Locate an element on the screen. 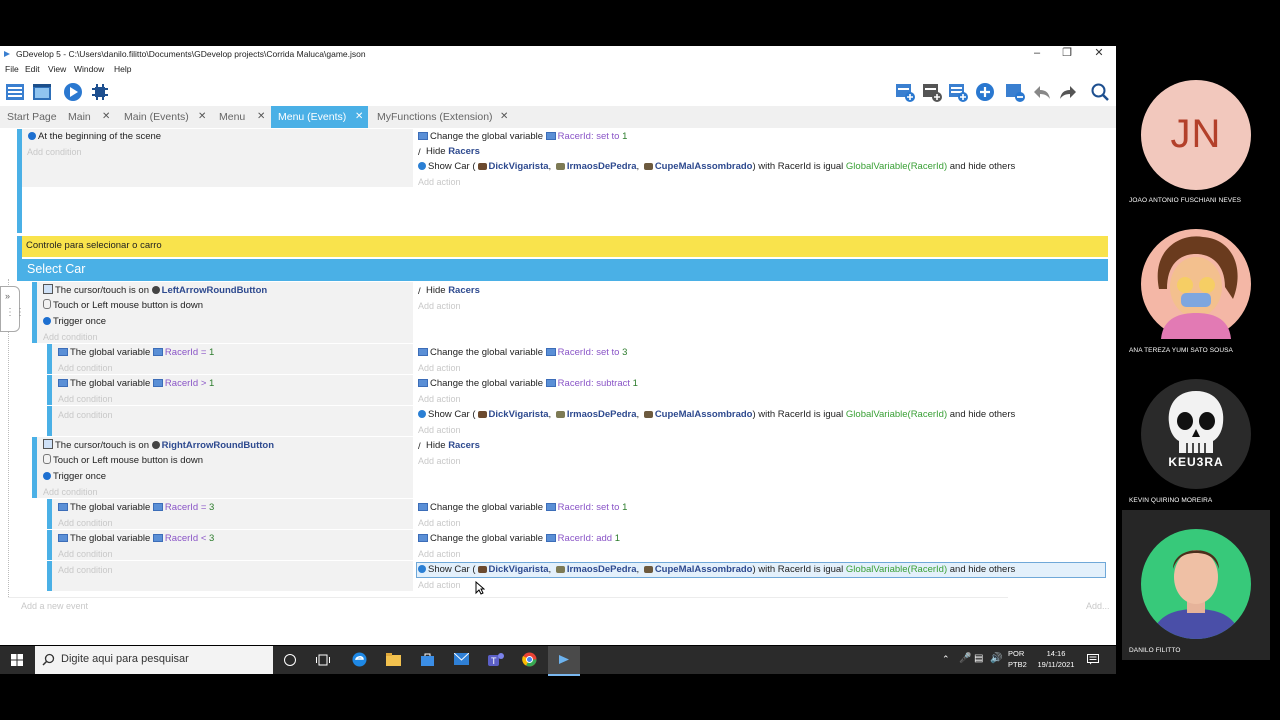 The height and width of the screenshot is (720, 1280). volume-icon: 🔊 is located at coordinates (996, 658).